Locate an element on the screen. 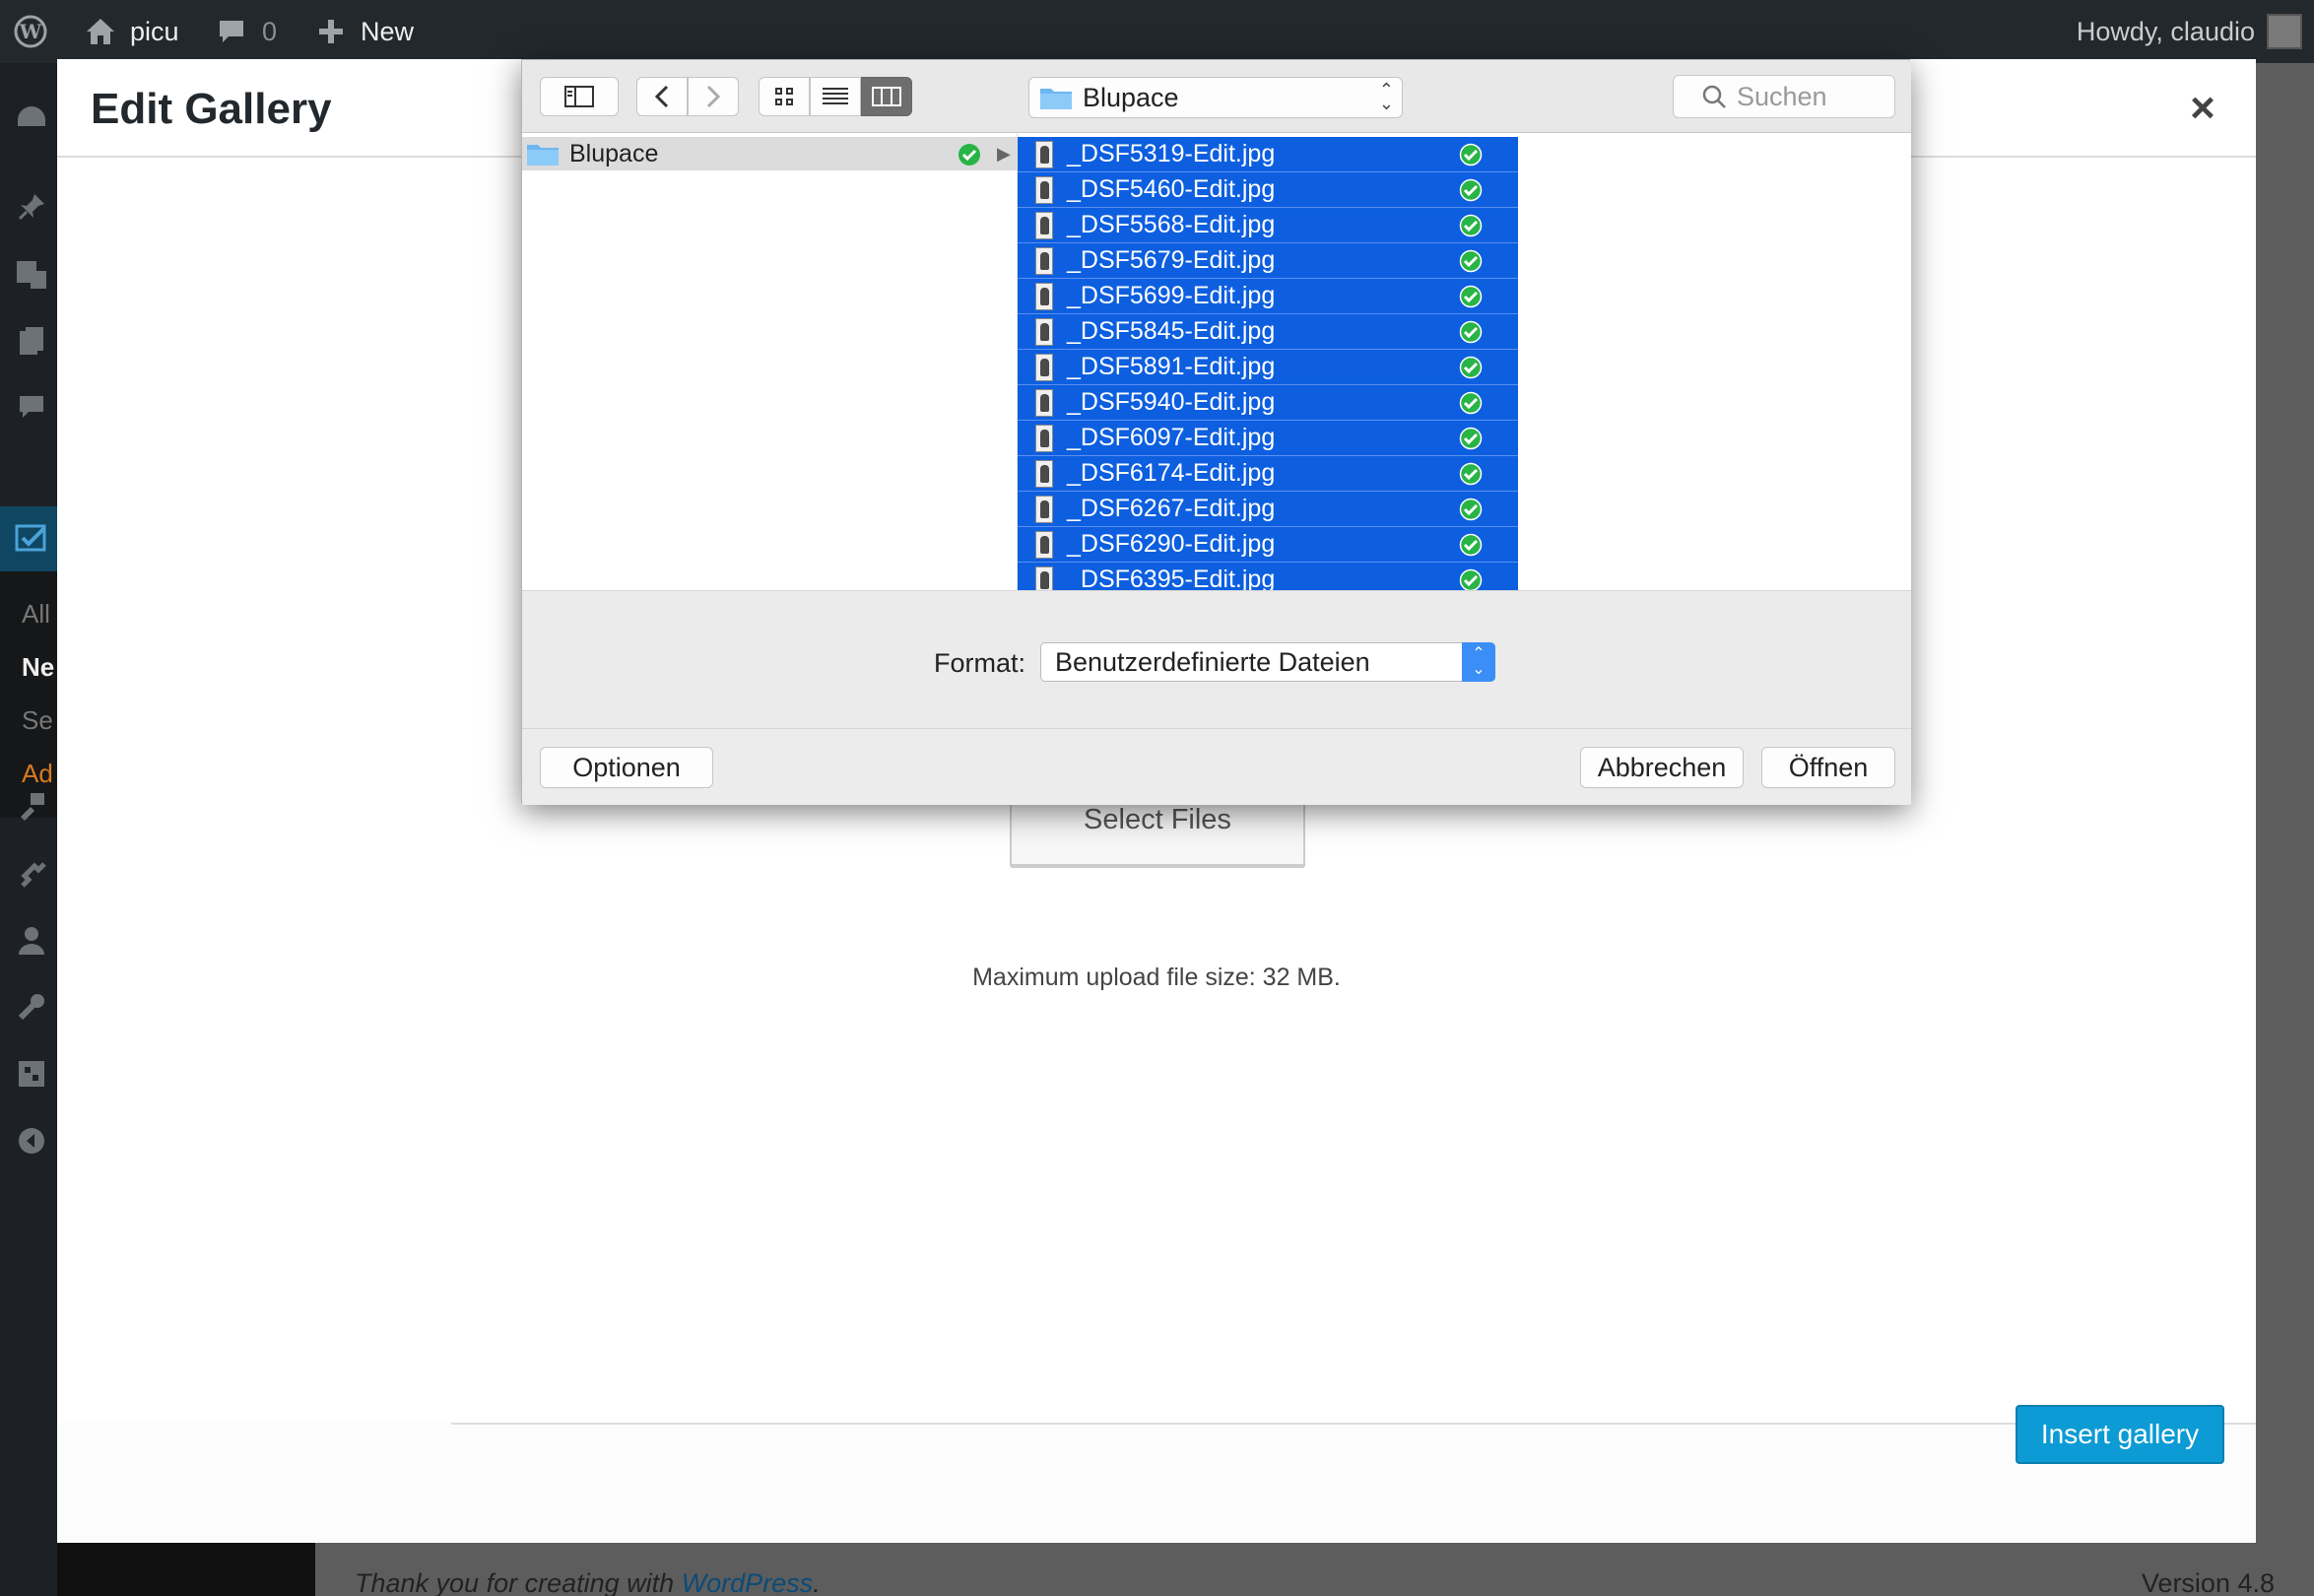 Image resolution: width=2314 pixels, height=1596 pixels. path-popup: Blupace ⌃ ⌄ is located at coordinates (1215, 97).